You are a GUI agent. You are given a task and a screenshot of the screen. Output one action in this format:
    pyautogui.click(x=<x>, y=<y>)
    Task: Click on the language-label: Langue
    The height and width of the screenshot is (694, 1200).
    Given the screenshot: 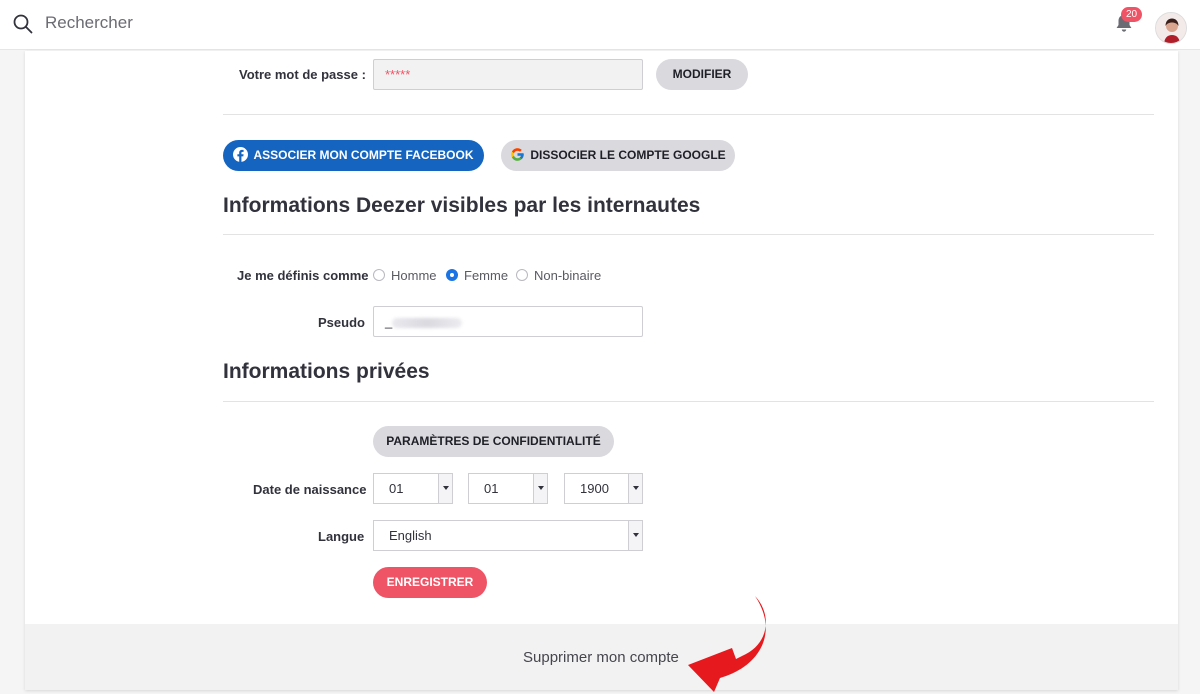 What is the action you would take?
    pyautogui.click(x=341, y=536)
    